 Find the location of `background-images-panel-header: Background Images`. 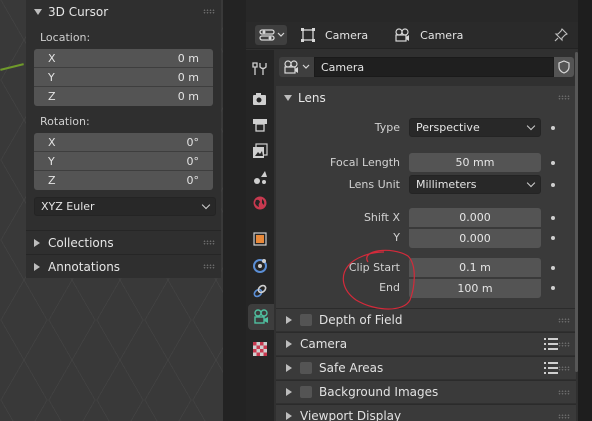

background-images-panel-header: Background Images is located at coordinates (426, 391).